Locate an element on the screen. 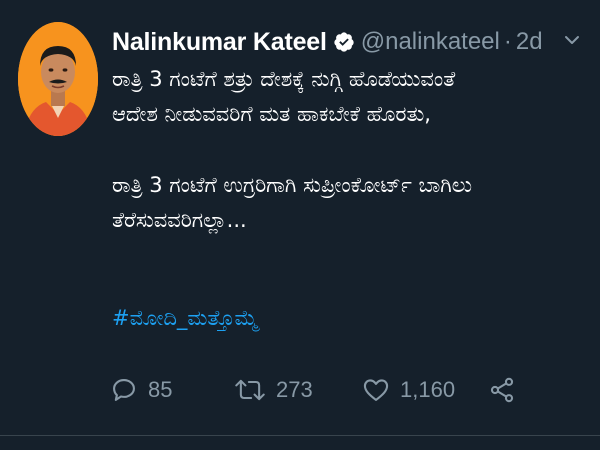  tweet-header: Nalinkumar Kateel @nalinkateel · 2d is located at coordinates (356, 42).